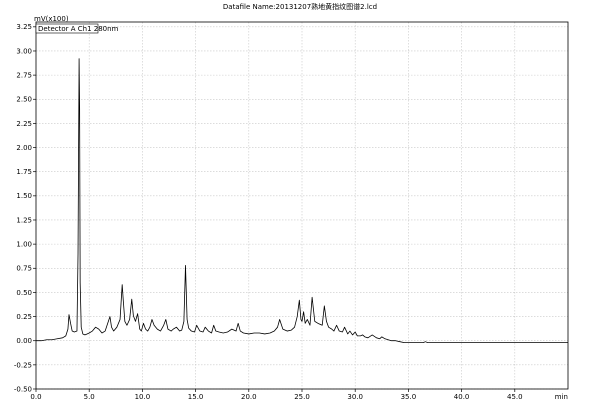 Image resolution: width=600 pixels, height=400 pixels. I want to click on x-tick-label: 20.0, so click(249, 396).